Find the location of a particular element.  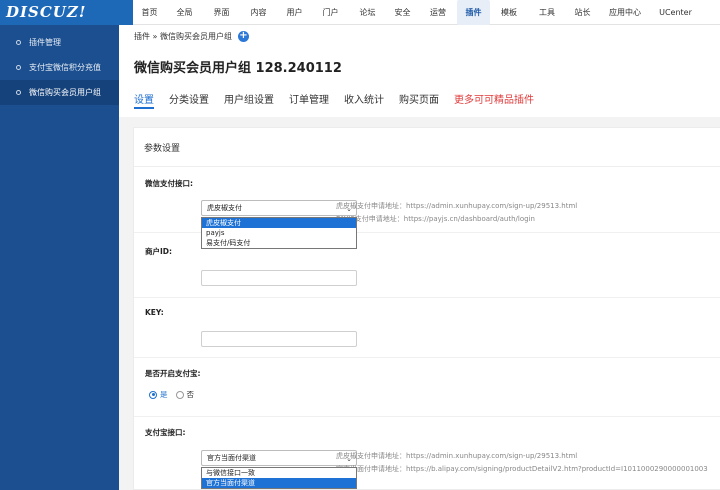

key-input is located at coordinates (279, 339).